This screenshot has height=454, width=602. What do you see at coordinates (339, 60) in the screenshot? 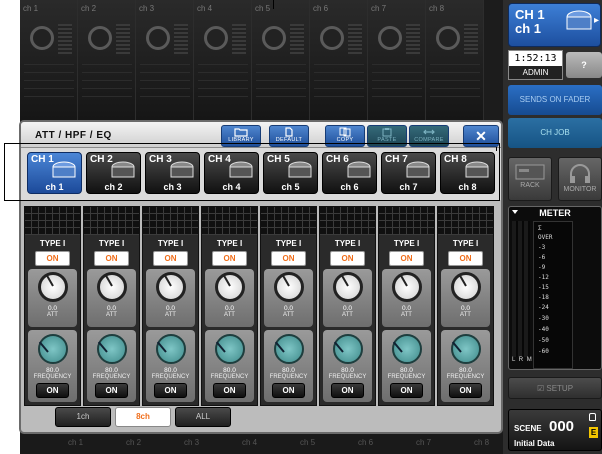
I see `background-channel-strip: ch 6` at bounding box center [339, 60].